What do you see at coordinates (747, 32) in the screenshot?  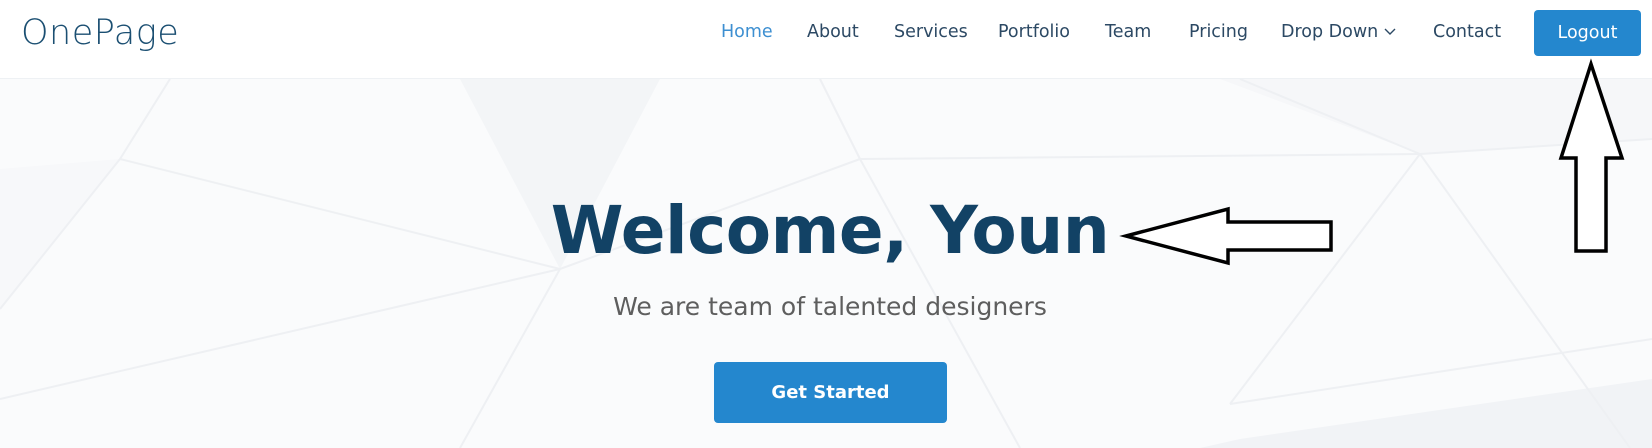 I see `nav-item-home: Home` at bounding box center [747, 32].